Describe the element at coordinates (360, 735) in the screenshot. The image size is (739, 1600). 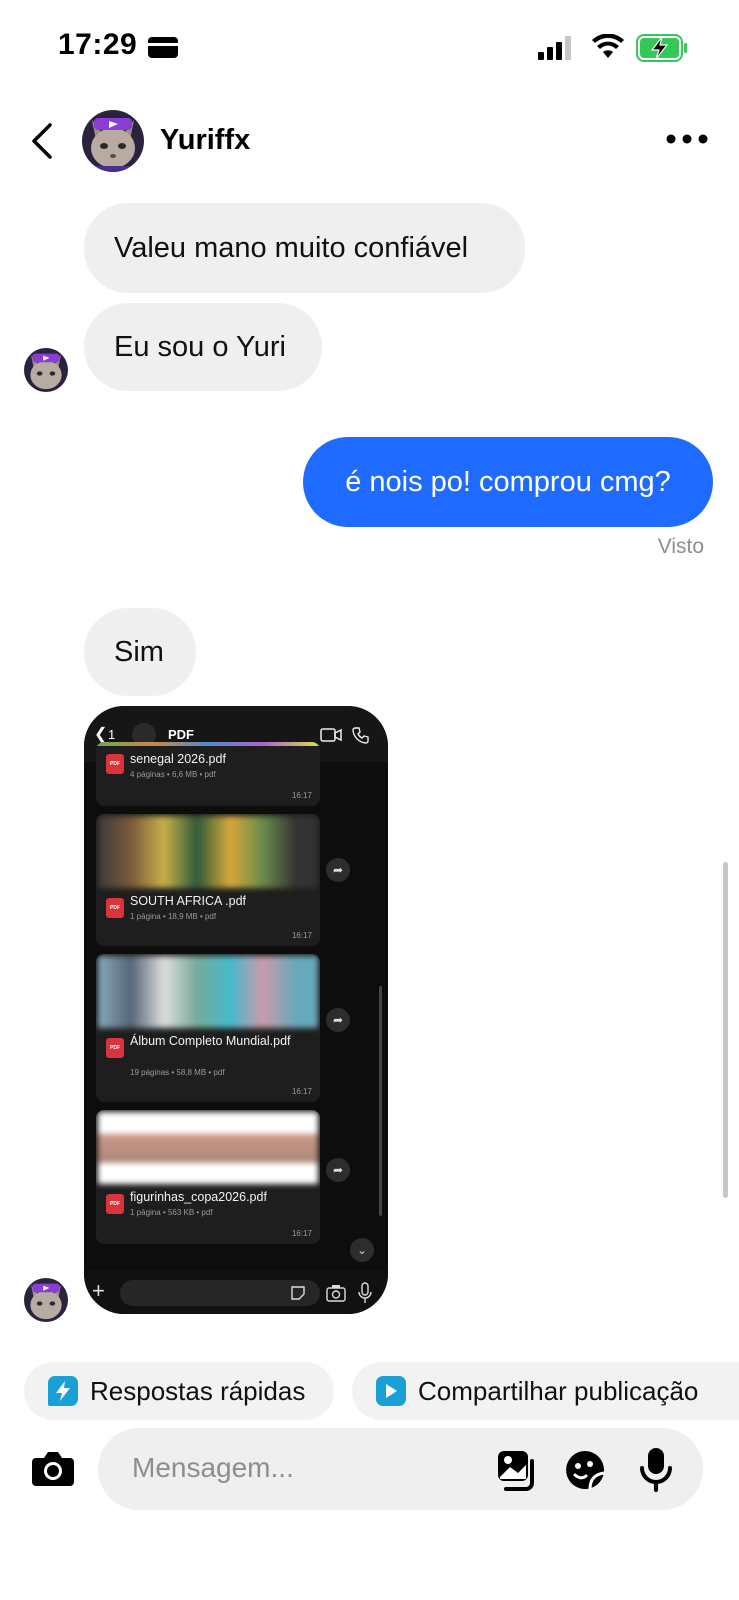
I see `phone-call-icon` at that location.